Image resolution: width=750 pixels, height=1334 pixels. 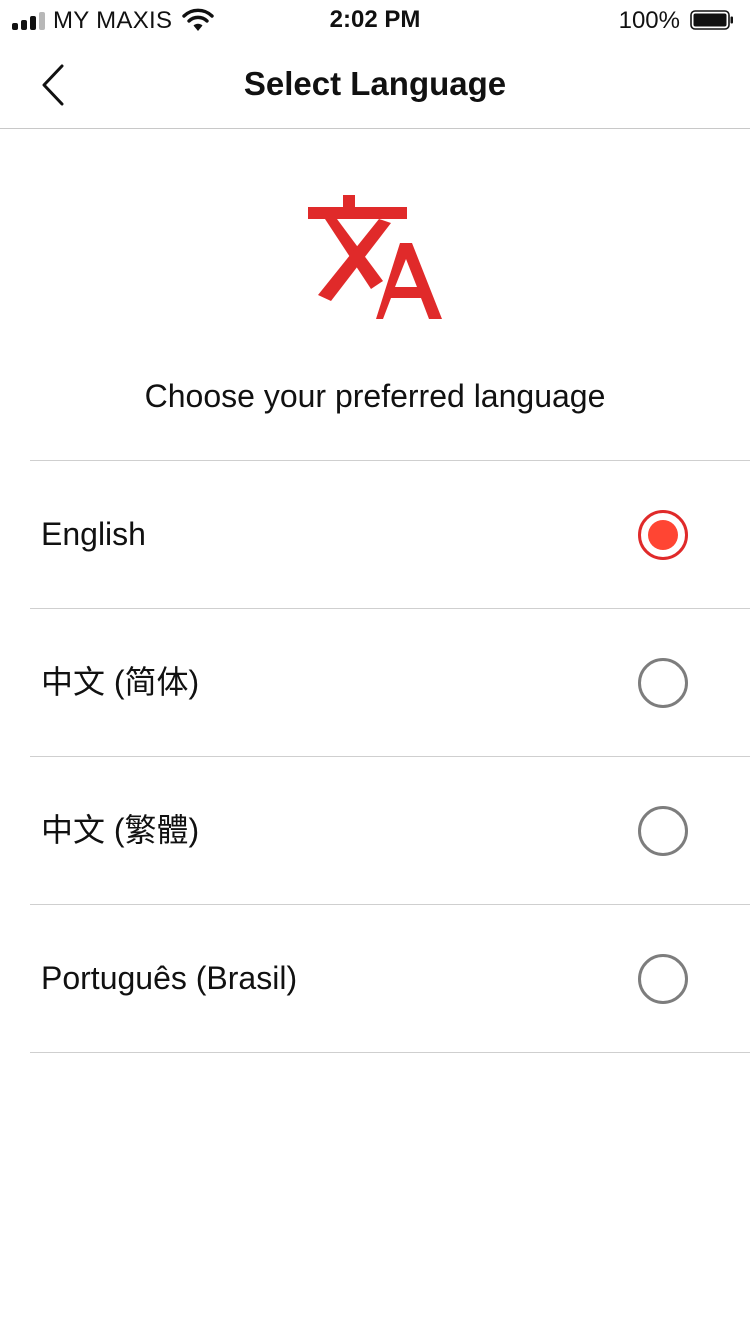 What do you see at coordinates (390, 831) in the screenshot?
I see `language-option-chinese-traditional: 中文 (繁體)` at bounding box center [390, 831].